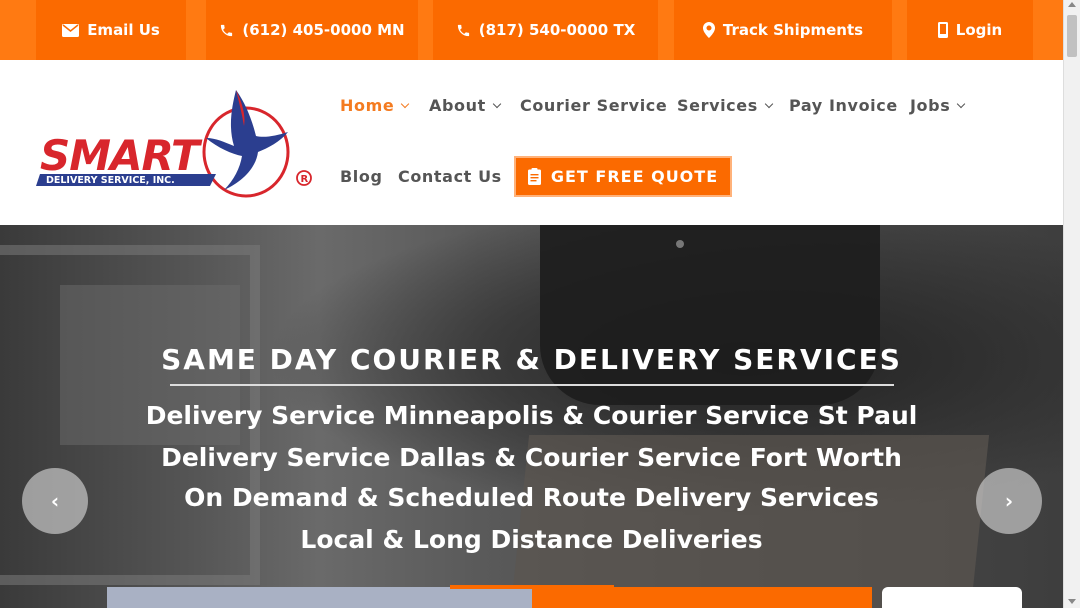 This screenshot has height=608, width=1080. I want to click on nav-contact-us: Contact Us, so click(450, 176).